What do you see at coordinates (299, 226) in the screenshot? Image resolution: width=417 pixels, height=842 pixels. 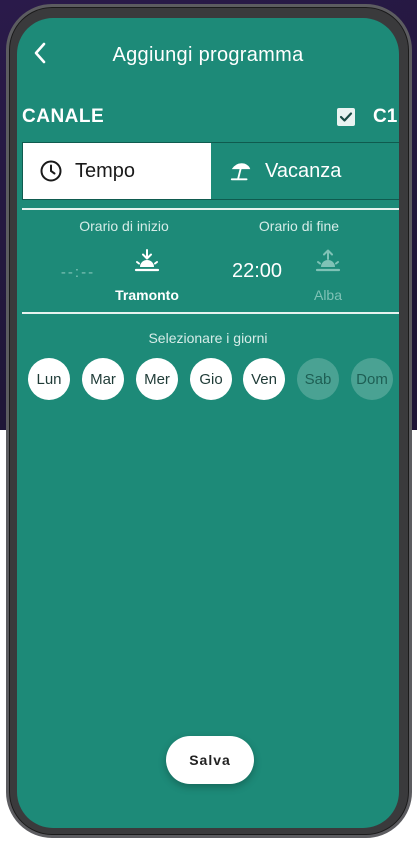 I see `end-time-label: Orario di fine` at bounding box center [299, 226].